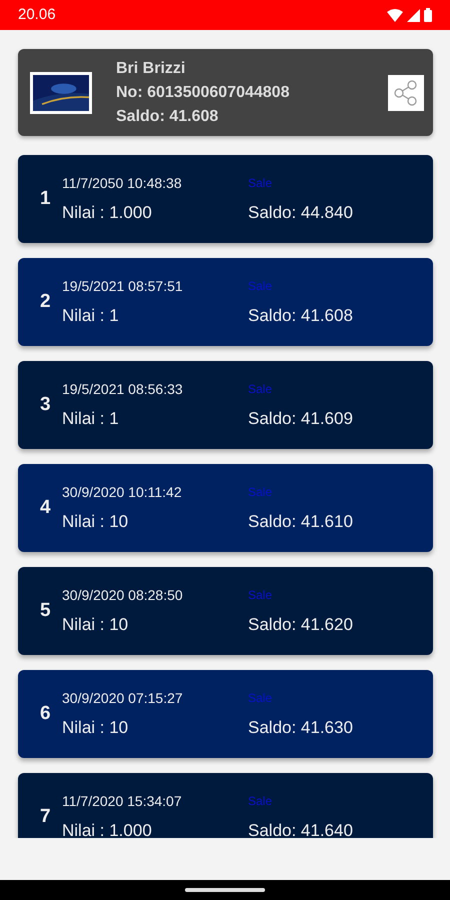 The width and height of the screenshot is (450, 900). Describe the element at coordinates (46, 198) in the screenshot. I see `row-number: 1` at that location.